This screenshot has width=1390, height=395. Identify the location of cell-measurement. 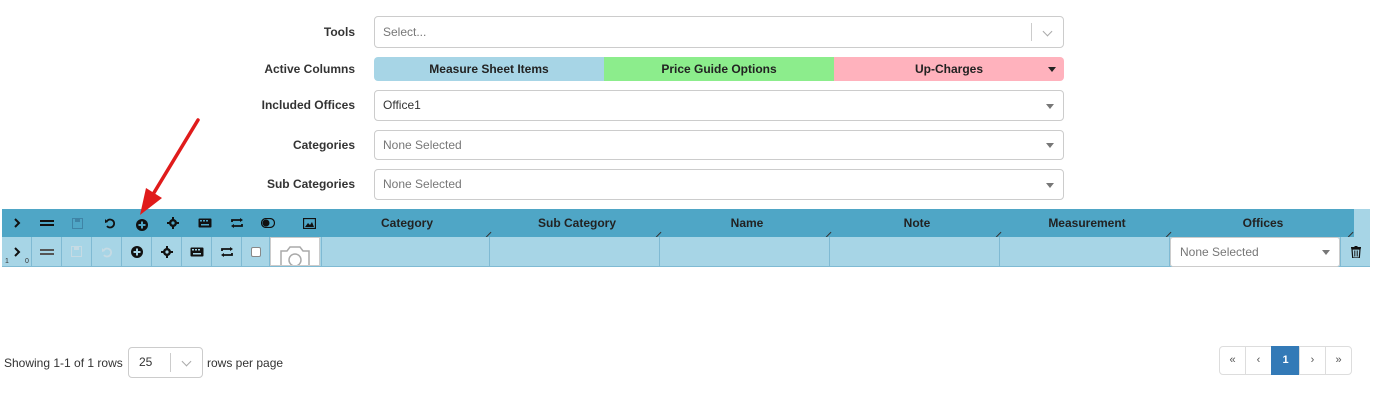
(1085, 251).